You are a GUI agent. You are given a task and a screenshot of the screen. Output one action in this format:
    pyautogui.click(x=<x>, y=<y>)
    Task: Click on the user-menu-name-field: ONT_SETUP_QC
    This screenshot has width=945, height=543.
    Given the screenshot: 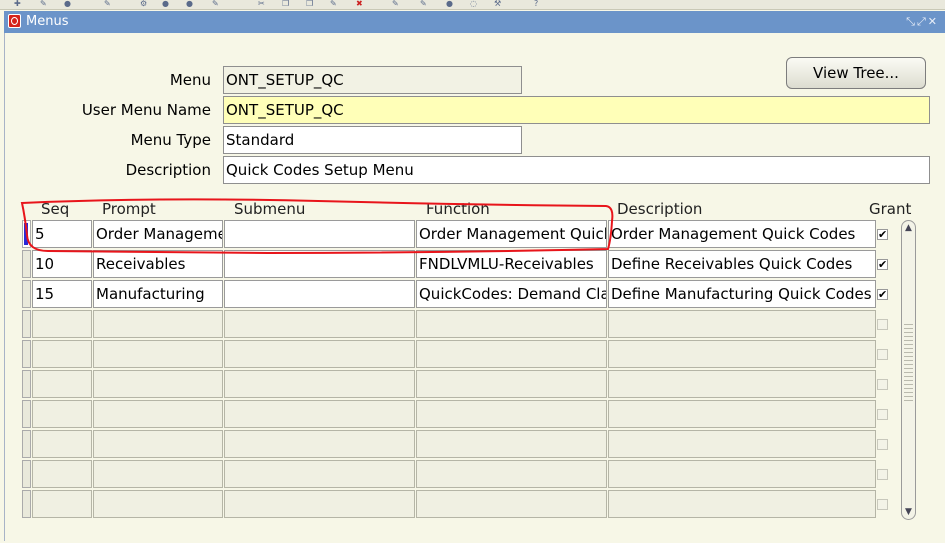 What is the action you would take?
    pyautogui.click(x=576, y=110)
    